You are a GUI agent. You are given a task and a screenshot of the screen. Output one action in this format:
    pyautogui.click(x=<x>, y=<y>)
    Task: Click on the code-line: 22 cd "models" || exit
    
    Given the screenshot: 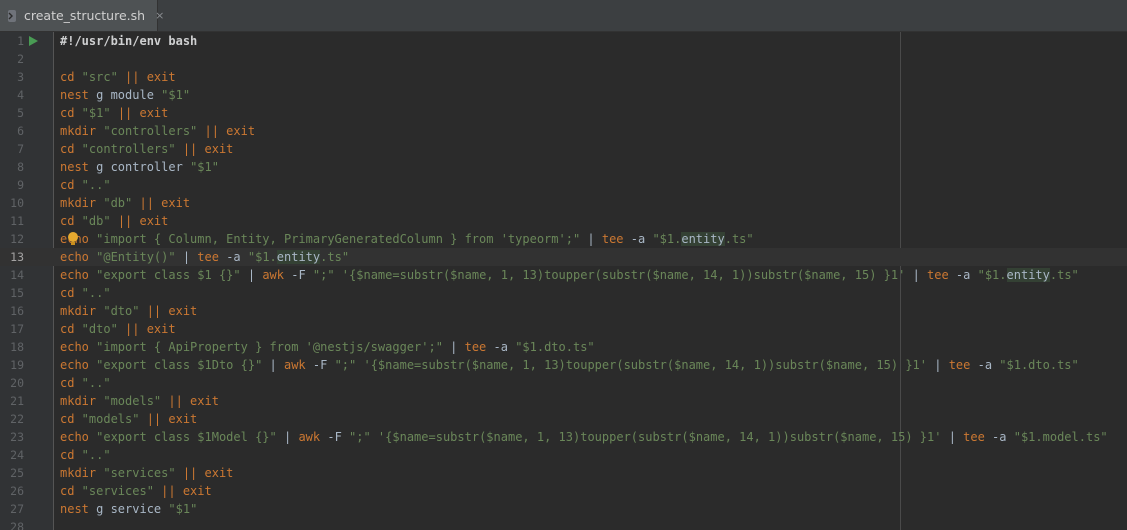 What is the action you would take?
    pyautogui.click(x=563, y=419)
    